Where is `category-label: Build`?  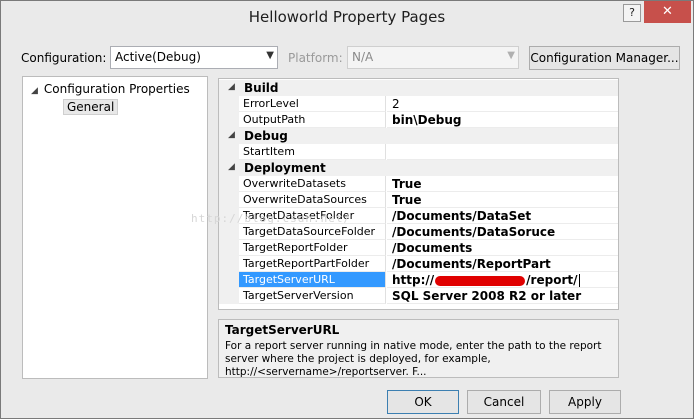 category-label: Build is located at coordinates (261, 88).